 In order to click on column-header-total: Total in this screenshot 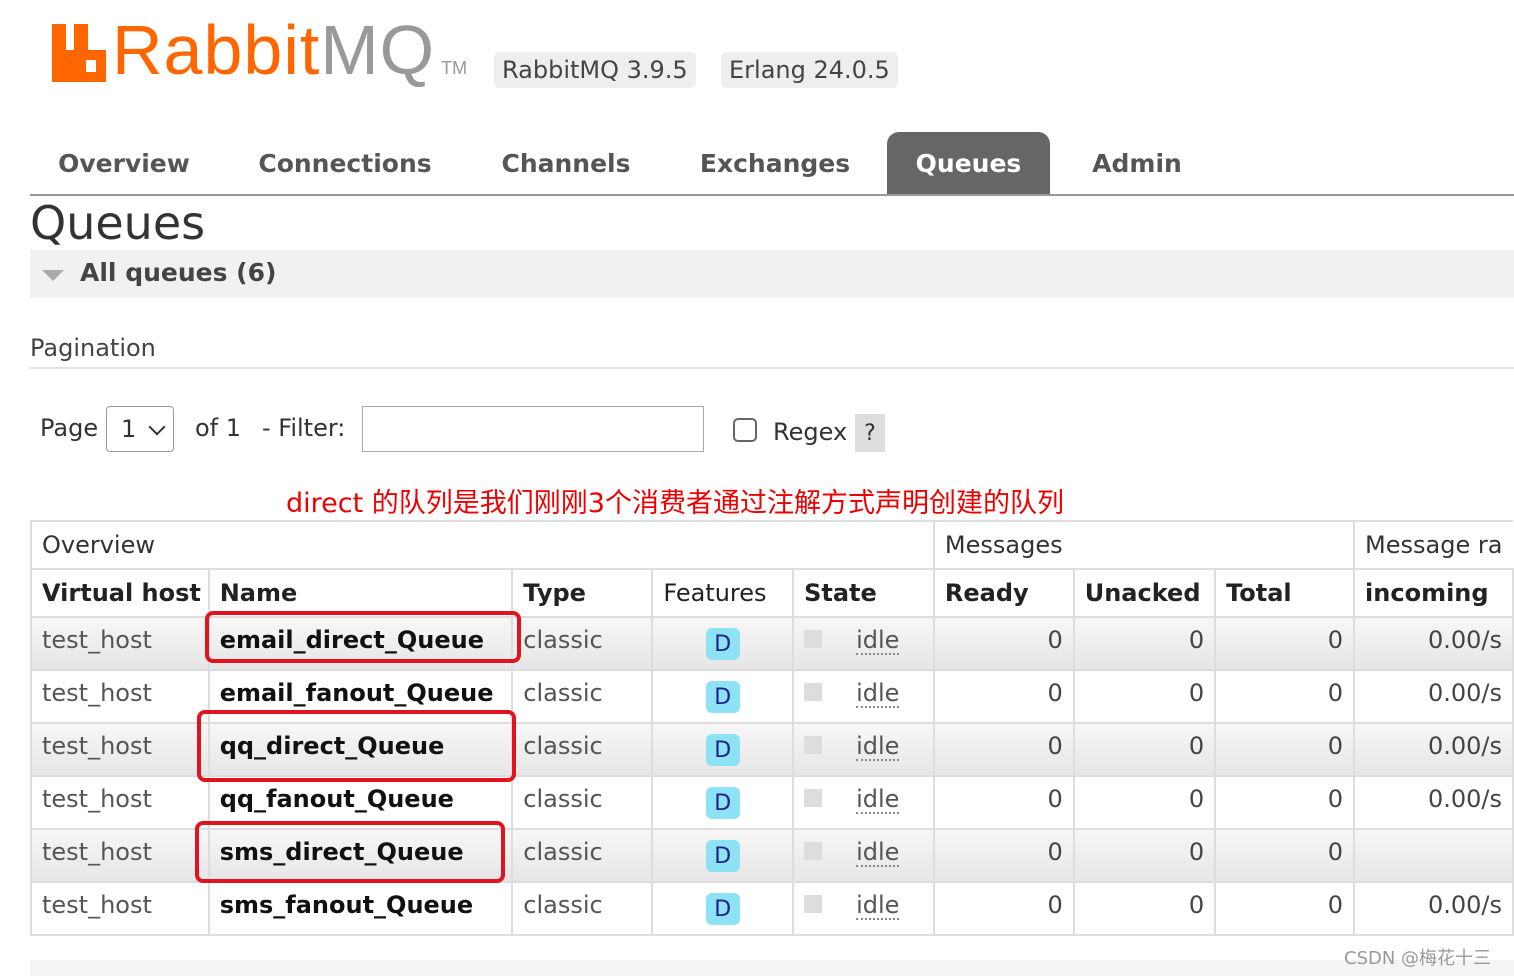, I will do `click(1285, 593)`.